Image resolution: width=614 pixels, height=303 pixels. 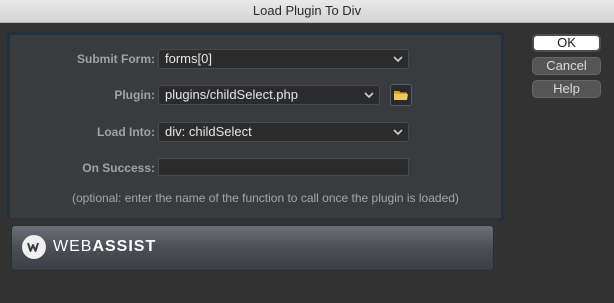 I want to click on load-into-value: div: childSelect, so click(x=208, y=131).